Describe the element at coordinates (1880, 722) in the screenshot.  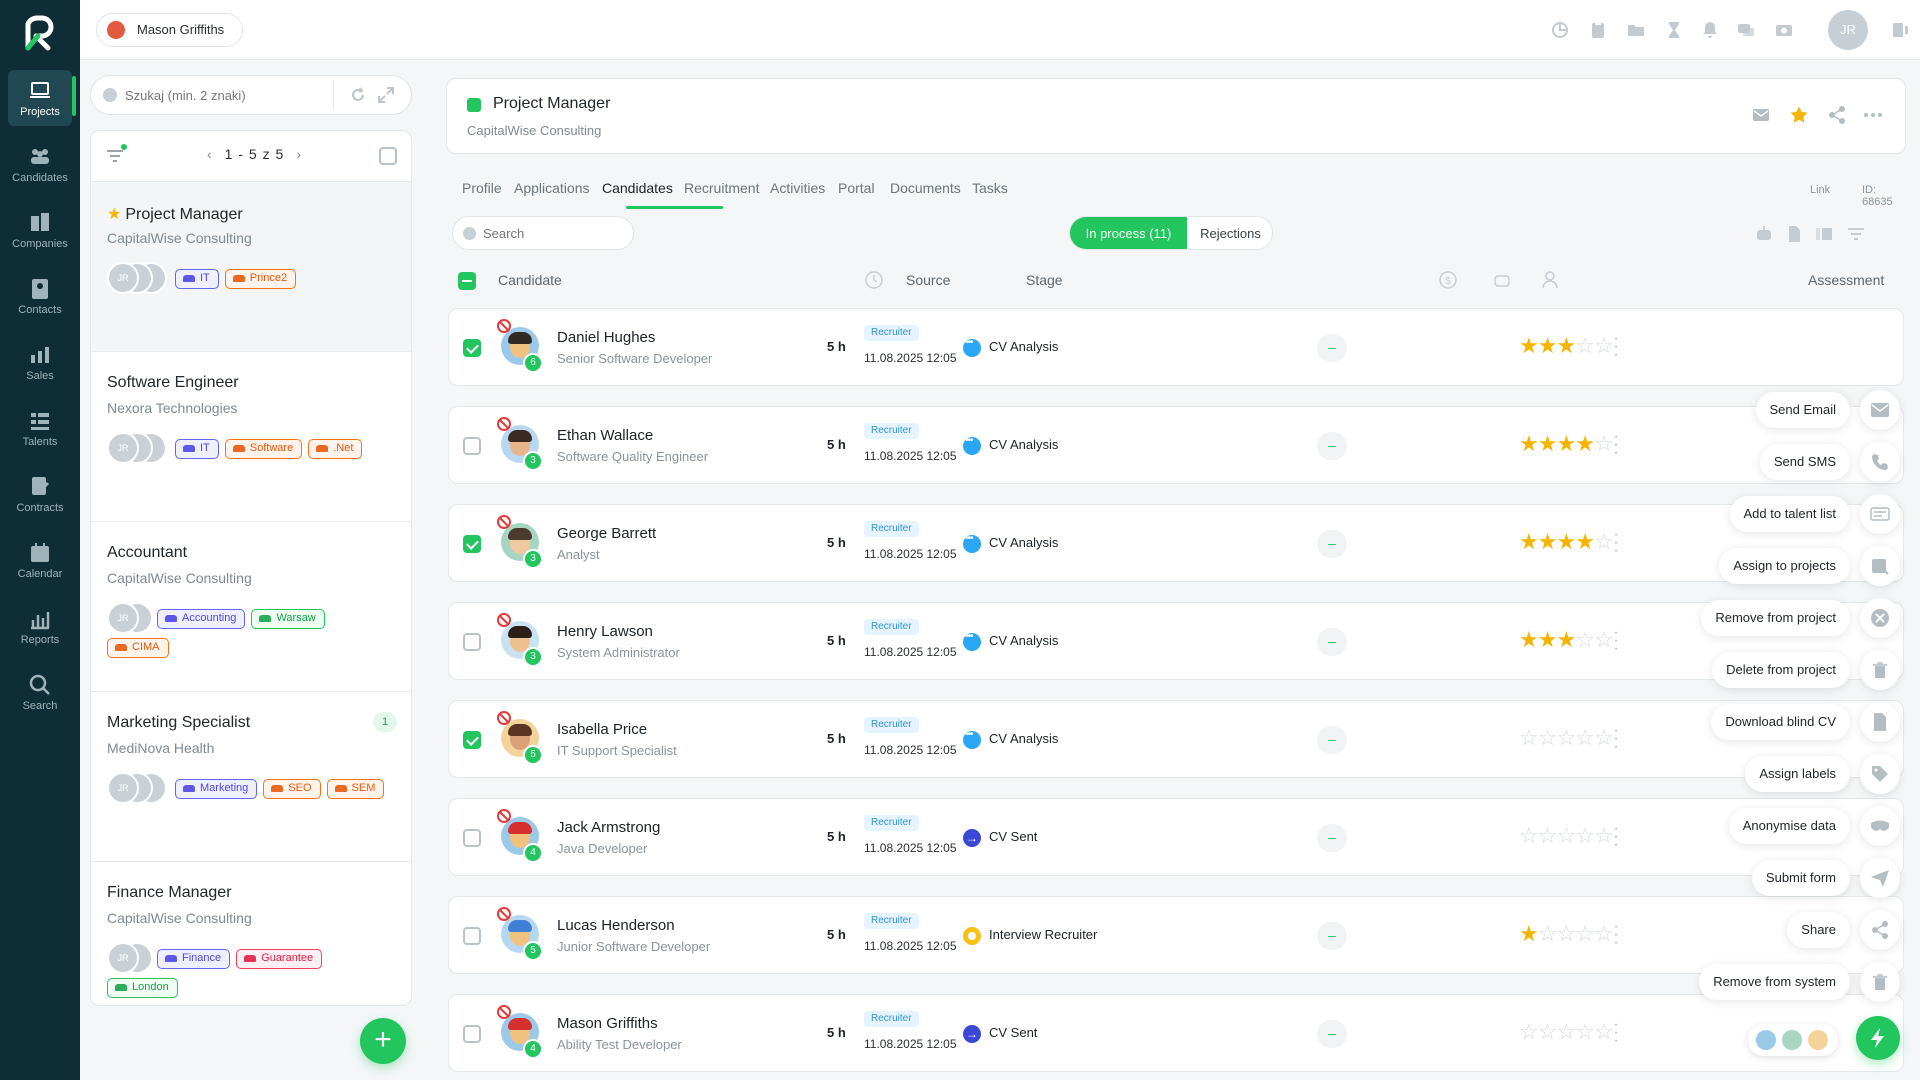
I see `document-icon` at that location.